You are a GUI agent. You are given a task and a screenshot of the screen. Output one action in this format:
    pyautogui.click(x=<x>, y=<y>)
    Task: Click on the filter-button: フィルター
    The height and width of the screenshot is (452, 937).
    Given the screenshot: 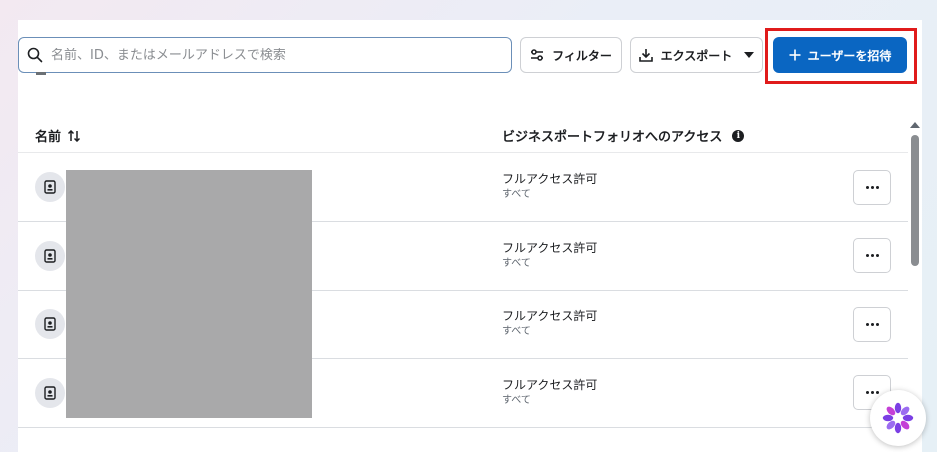 What is the action you would take?
    pyautogui.click(x=571, y=55)
    